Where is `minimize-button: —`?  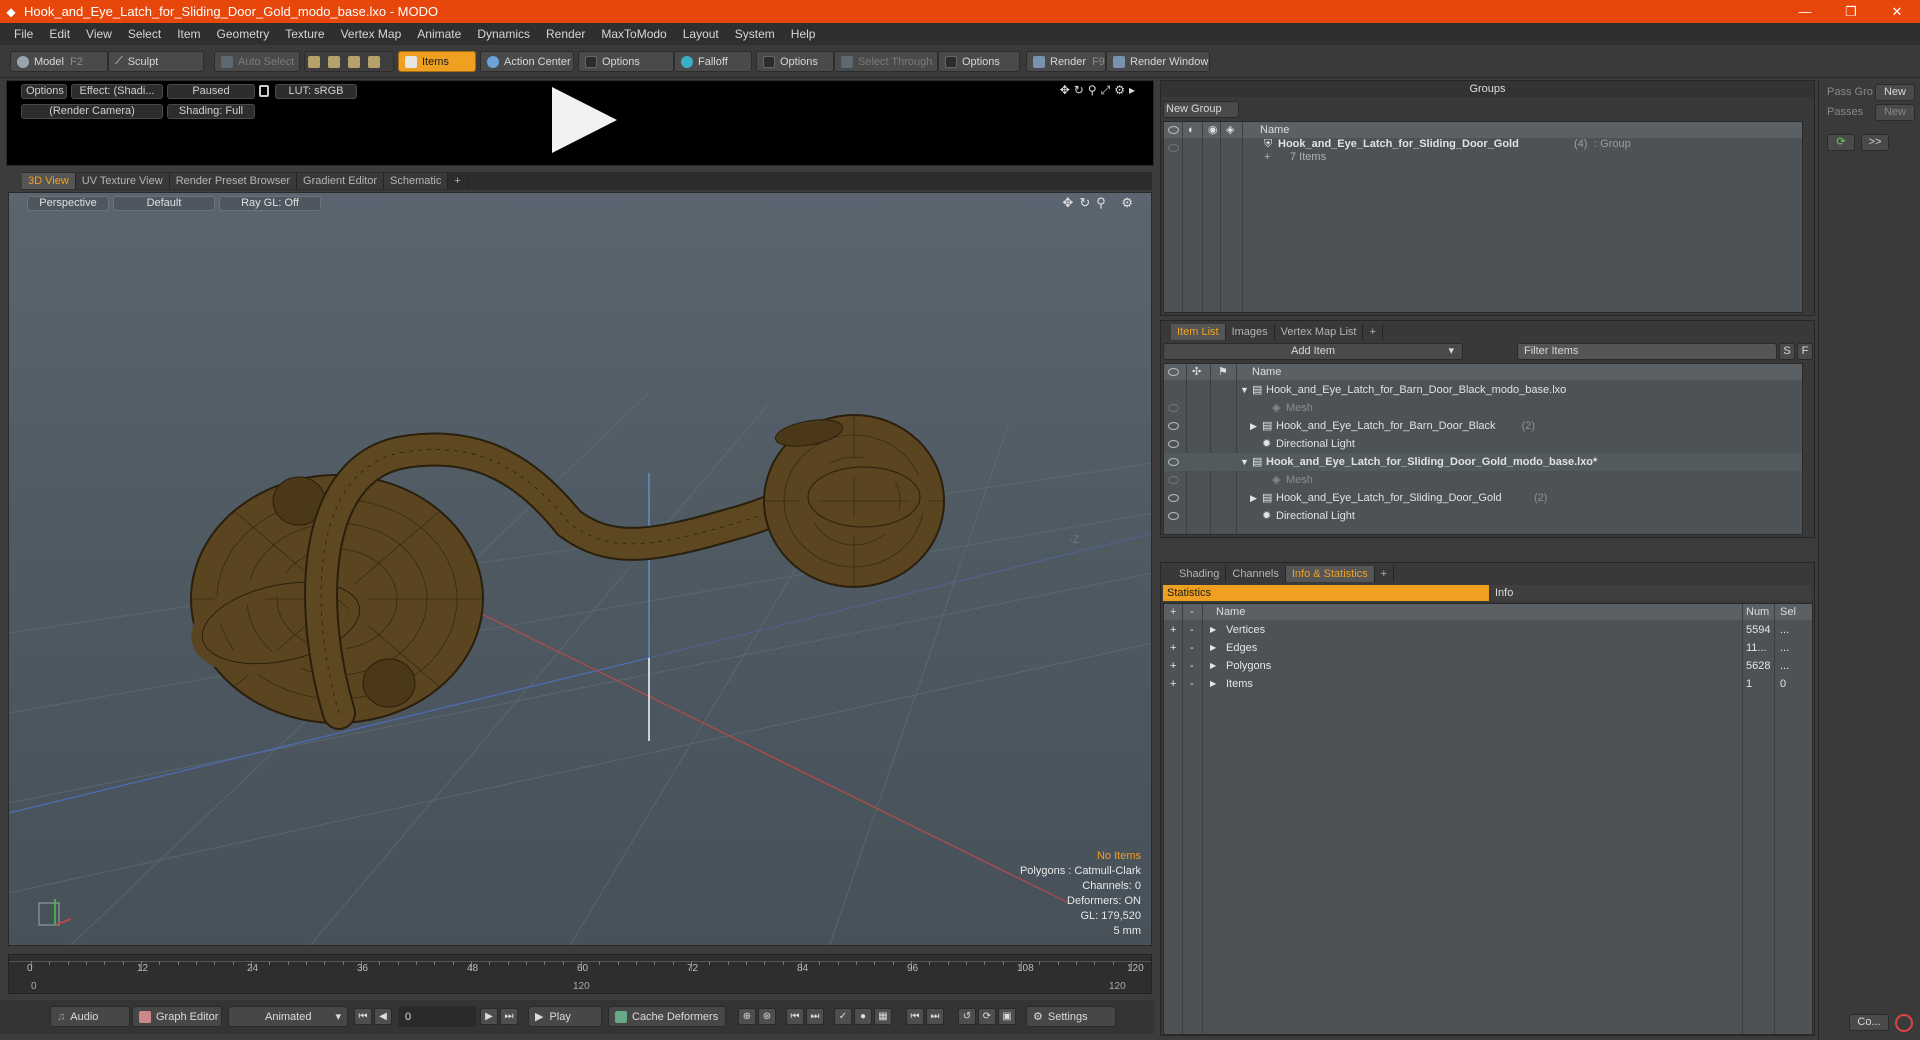
minimize-button: — is located at coordinates (1805, 11).